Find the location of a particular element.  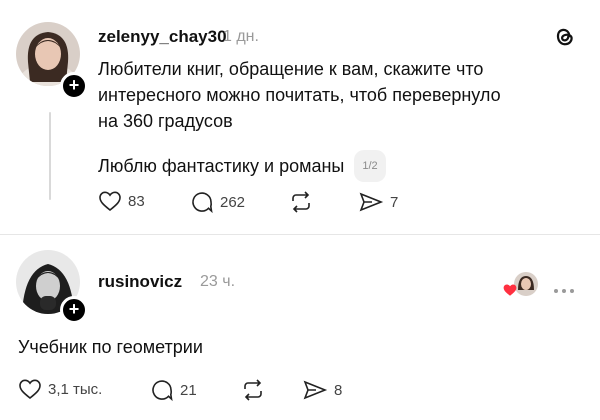

reply-follow-plus-button: + is located at coordinates (74, 310).